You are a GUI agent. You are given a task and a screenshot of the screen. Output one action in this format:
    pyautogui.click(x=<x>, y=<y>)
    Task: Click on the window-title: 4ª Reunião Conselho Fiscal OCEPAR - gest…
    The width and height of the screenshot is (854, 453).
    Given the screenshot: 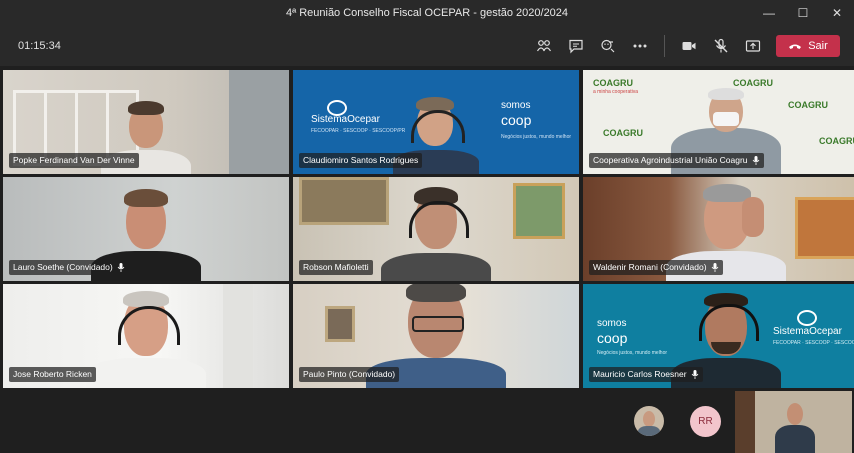 What is the action you would take?
    pyautogui.click(x=427, y=13)
    